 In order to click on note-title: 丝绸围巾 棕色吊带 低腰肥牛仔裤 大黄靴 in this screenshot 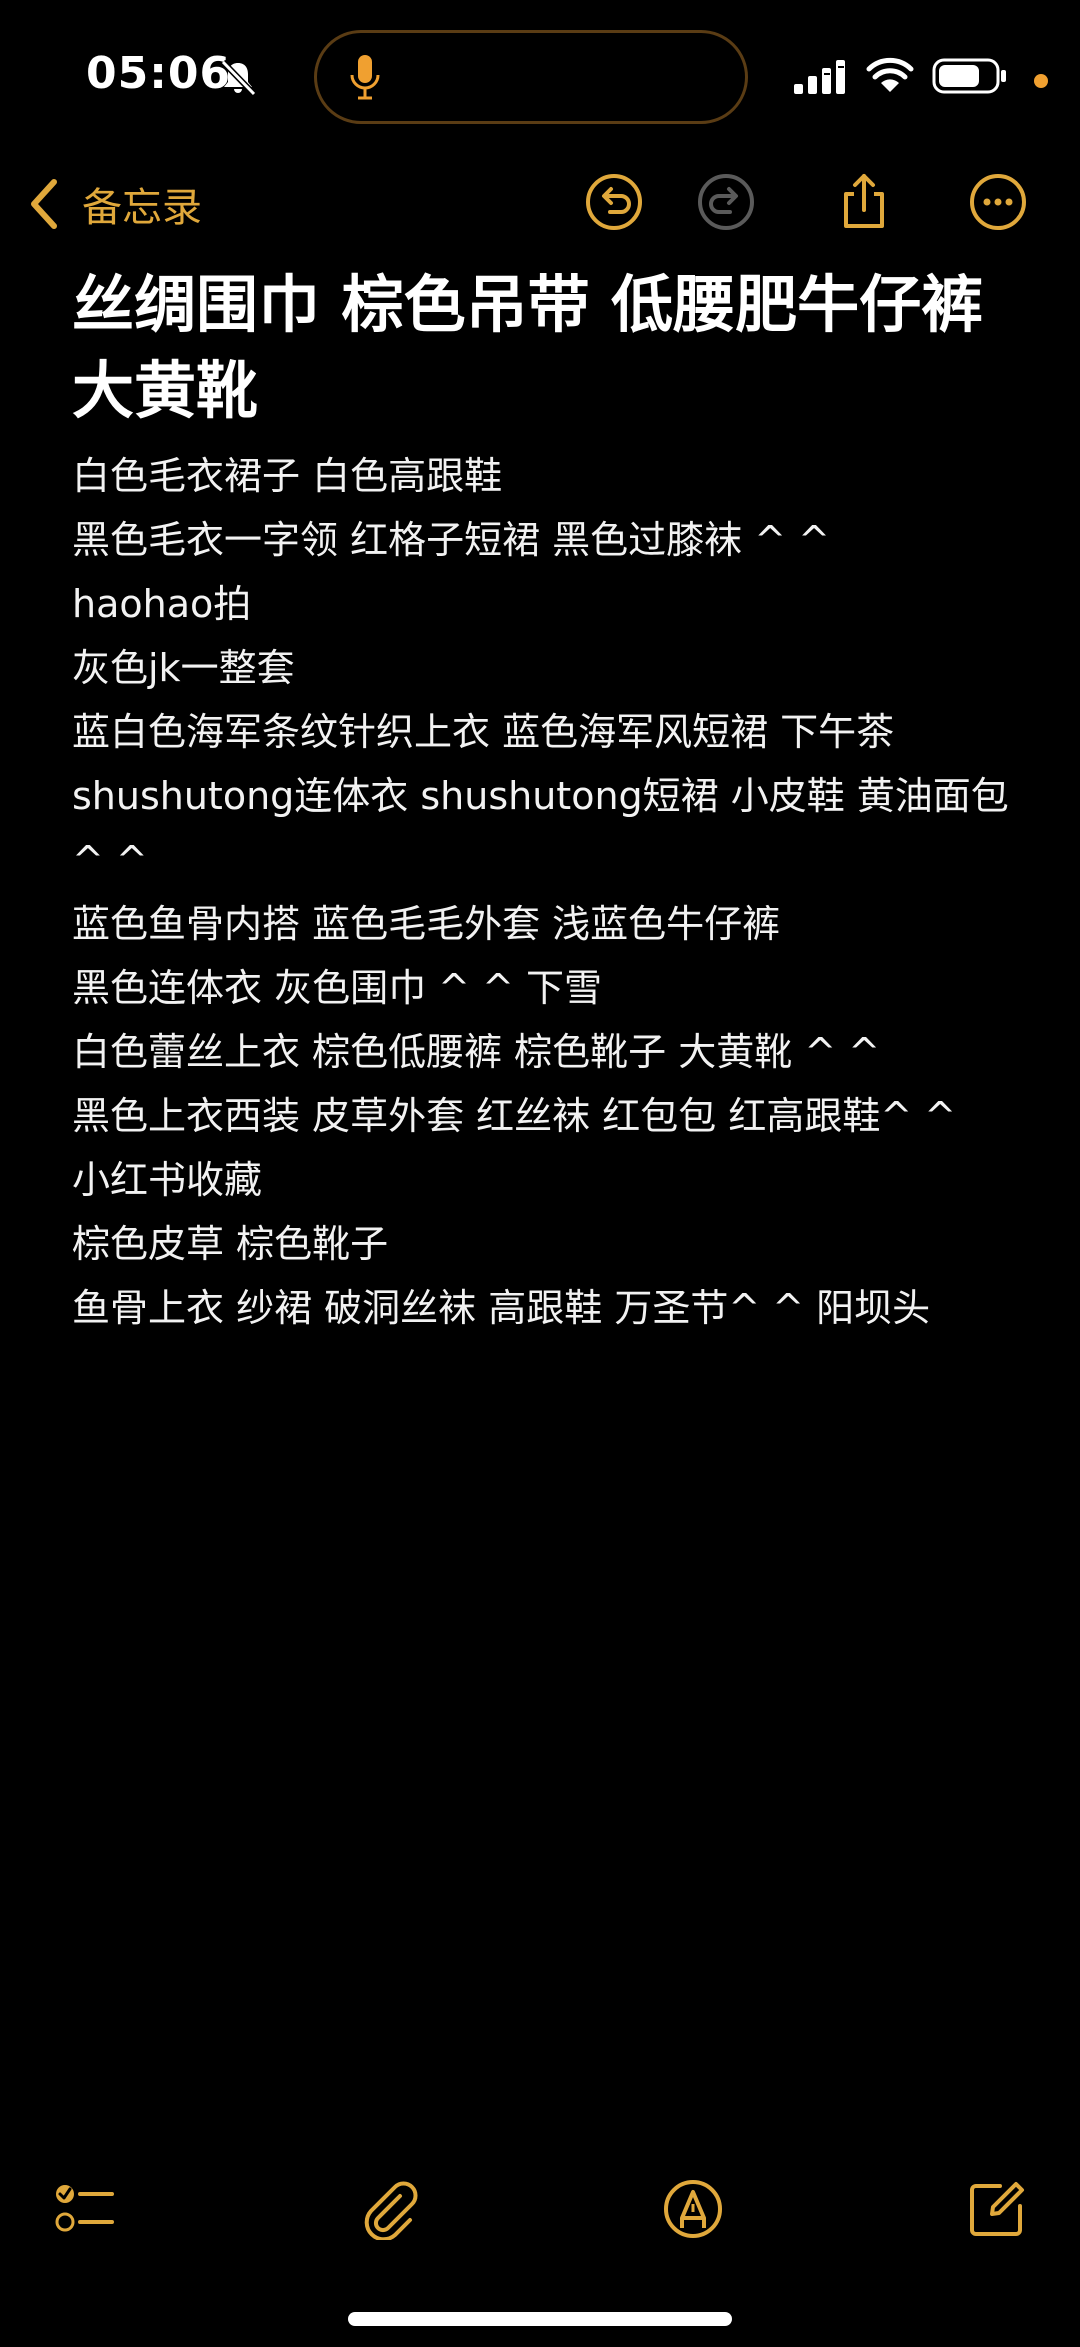, I will do `click(547, 348)`.